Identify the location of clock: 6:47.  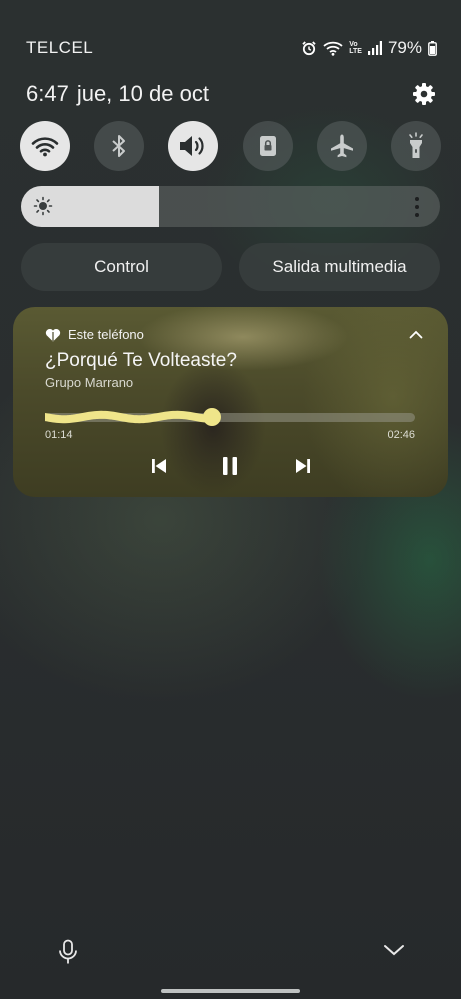
(47, 94).